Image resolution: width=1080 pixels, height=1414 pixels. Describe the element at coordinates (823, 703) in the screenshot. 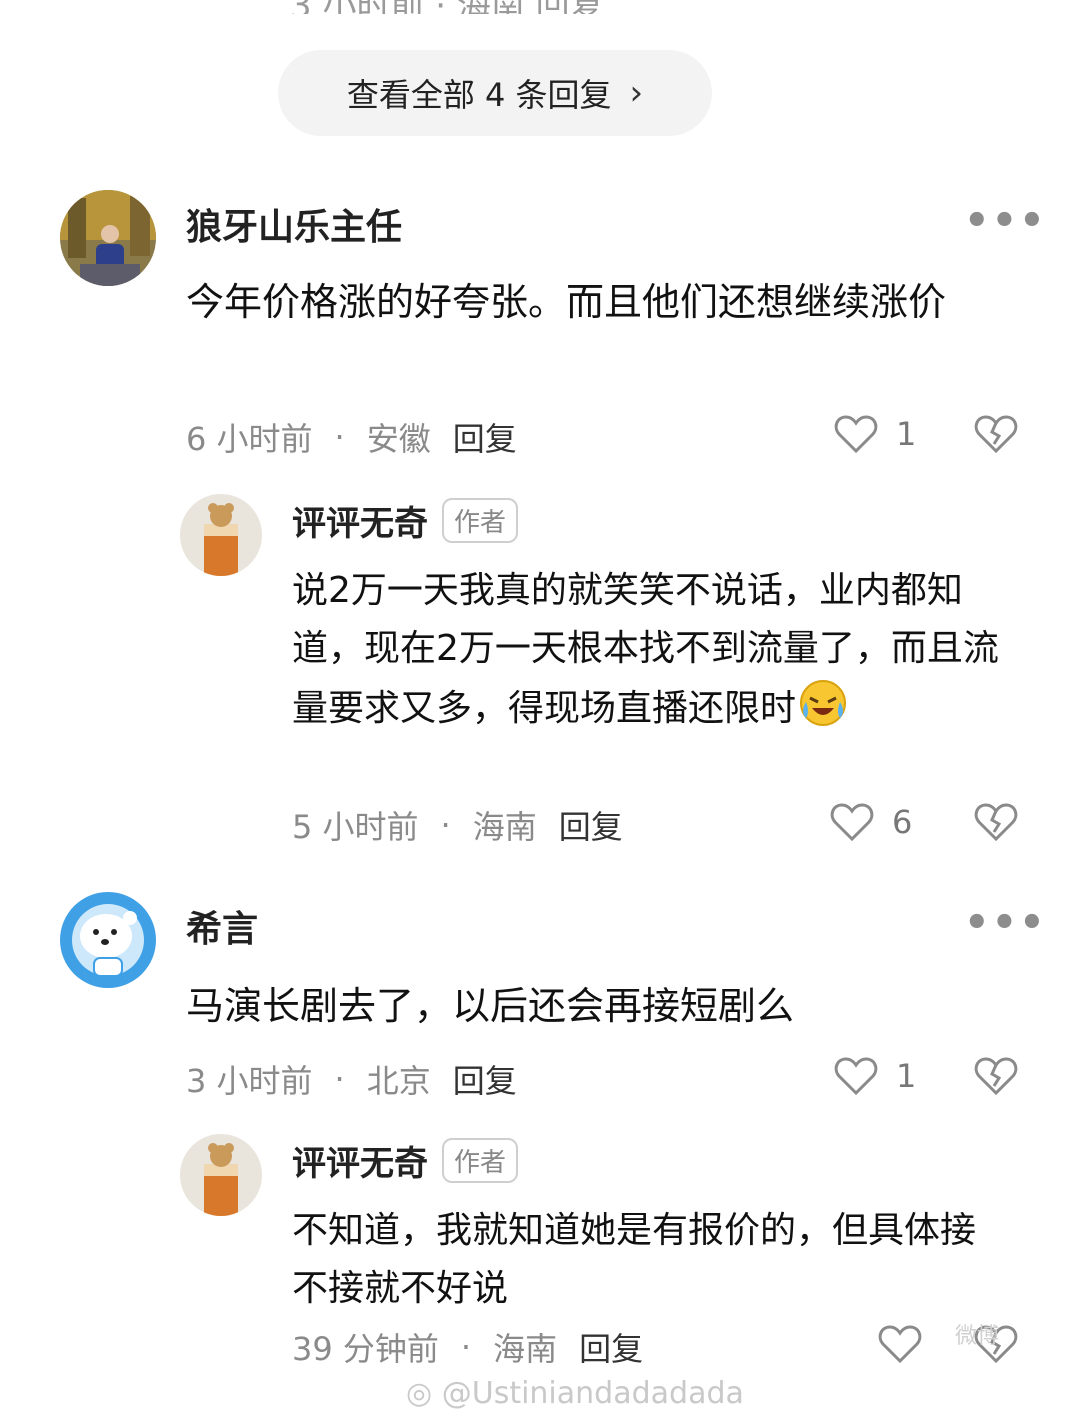

I see `laughing-crying-emoji-icon` at that location.